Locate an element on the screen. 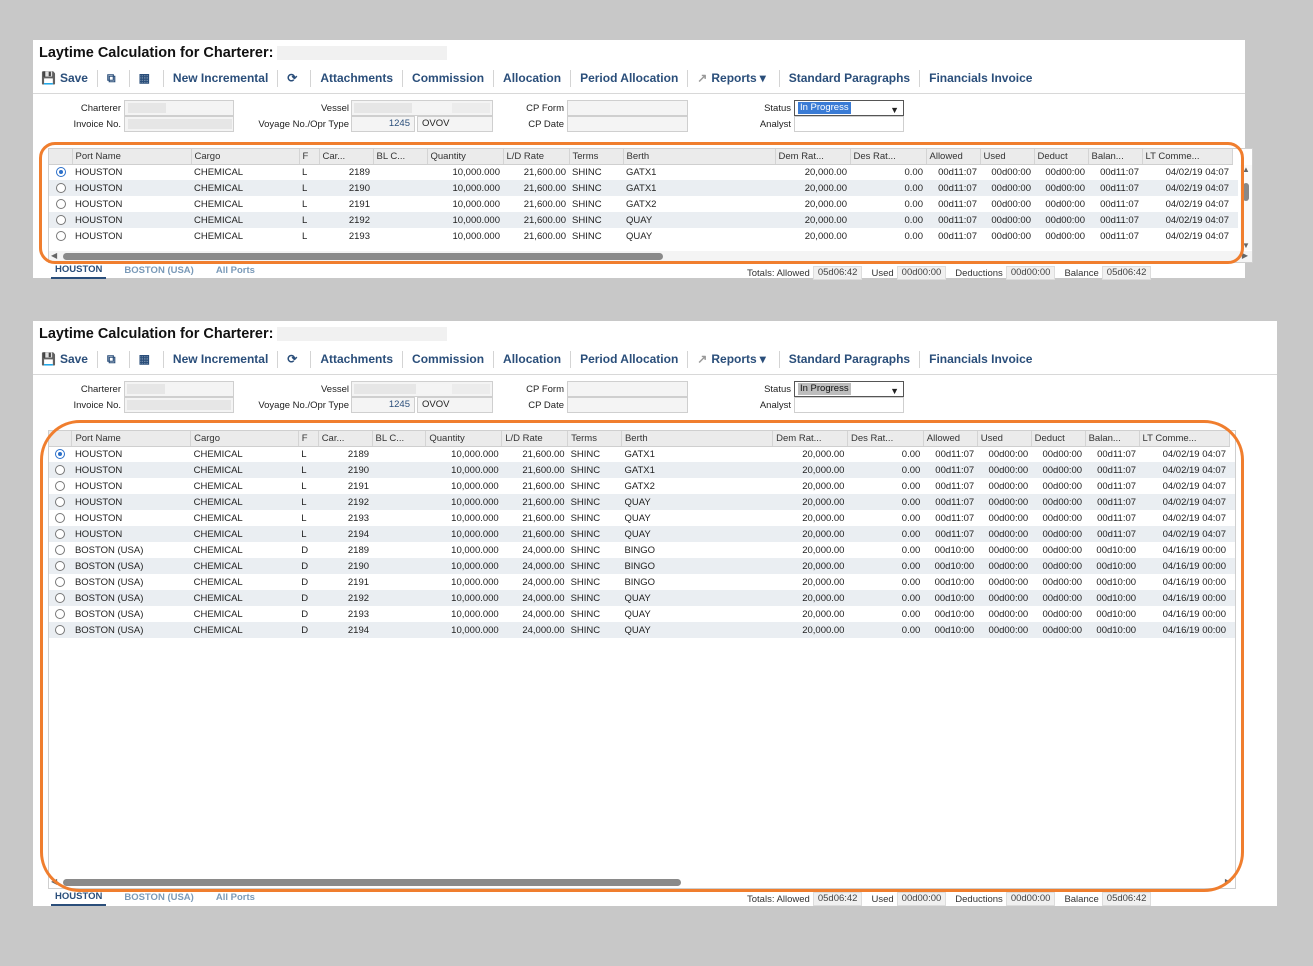 The image size is (1313, 966). cp-date-field is located at coordinates (627, 124).